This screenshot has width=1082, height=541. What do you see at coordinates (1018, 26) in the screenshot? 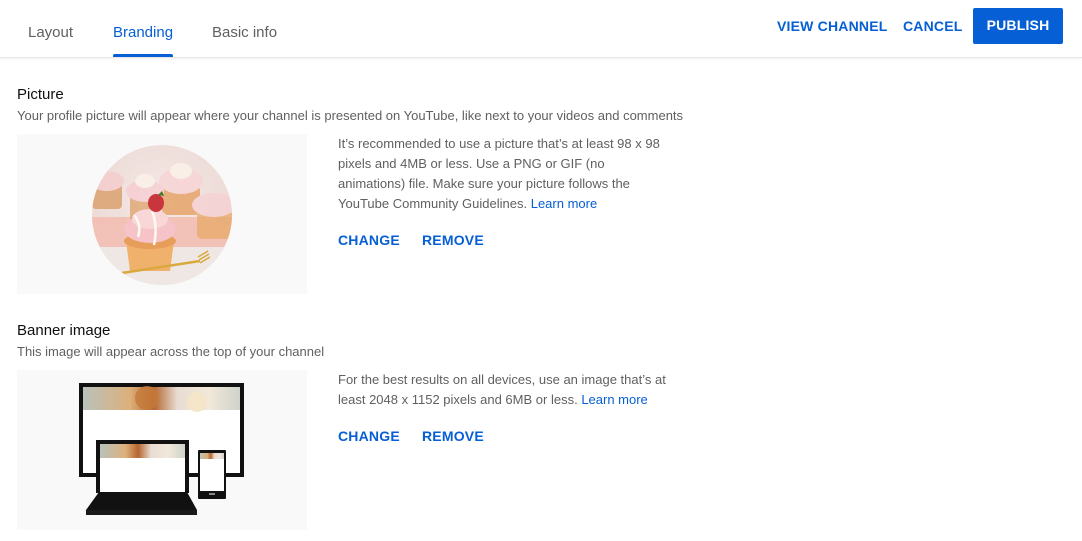
I see `publish-button: PUBLISH` at bounding box center [1018, 26].